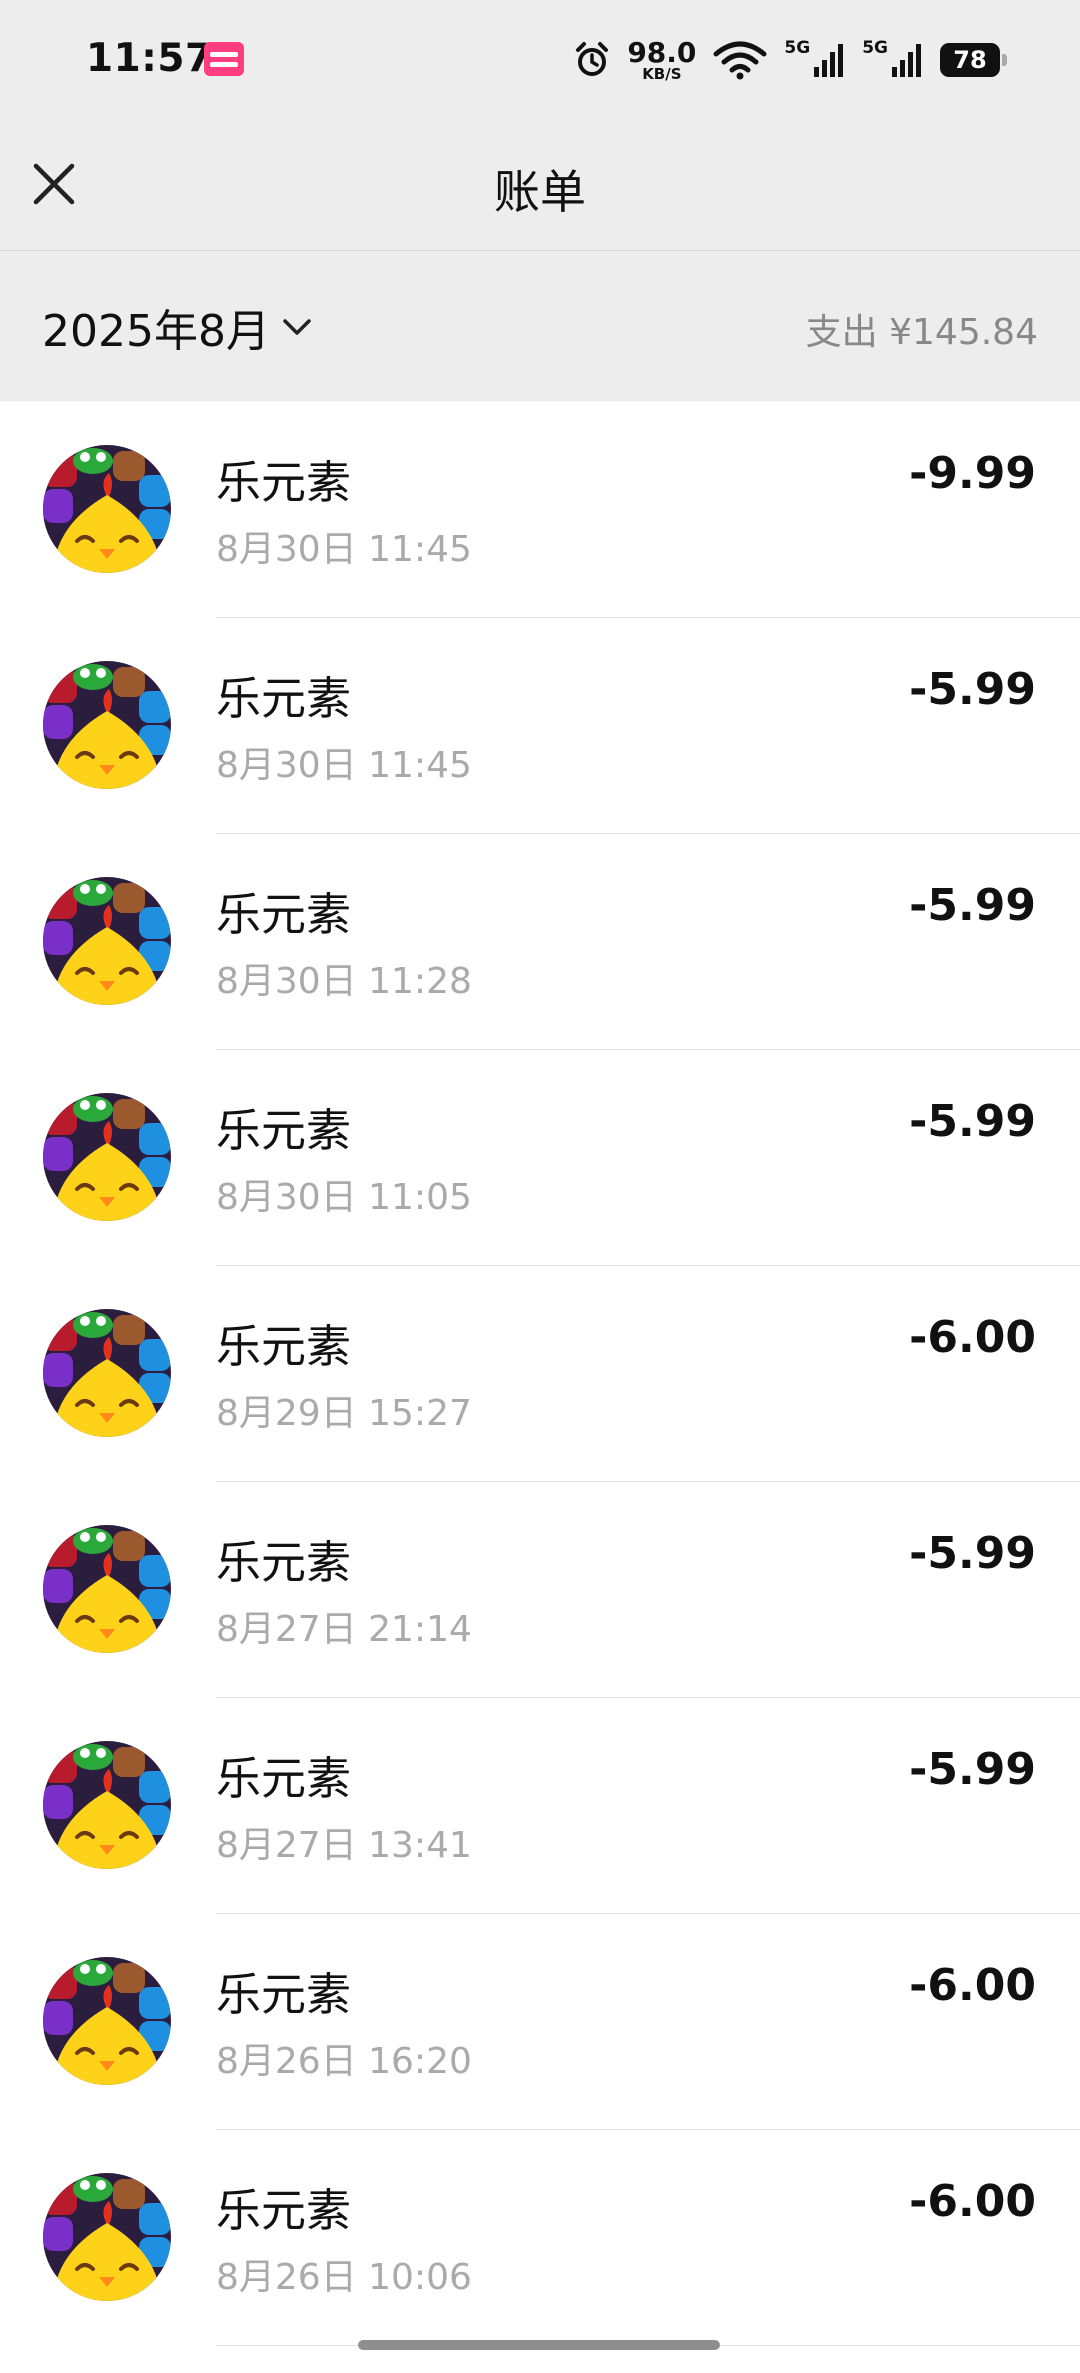 The image size is (1080, 2373). I want to click on transaction-row: 乐元素 8月30日 11:45 -5.99, so click(540, 726).